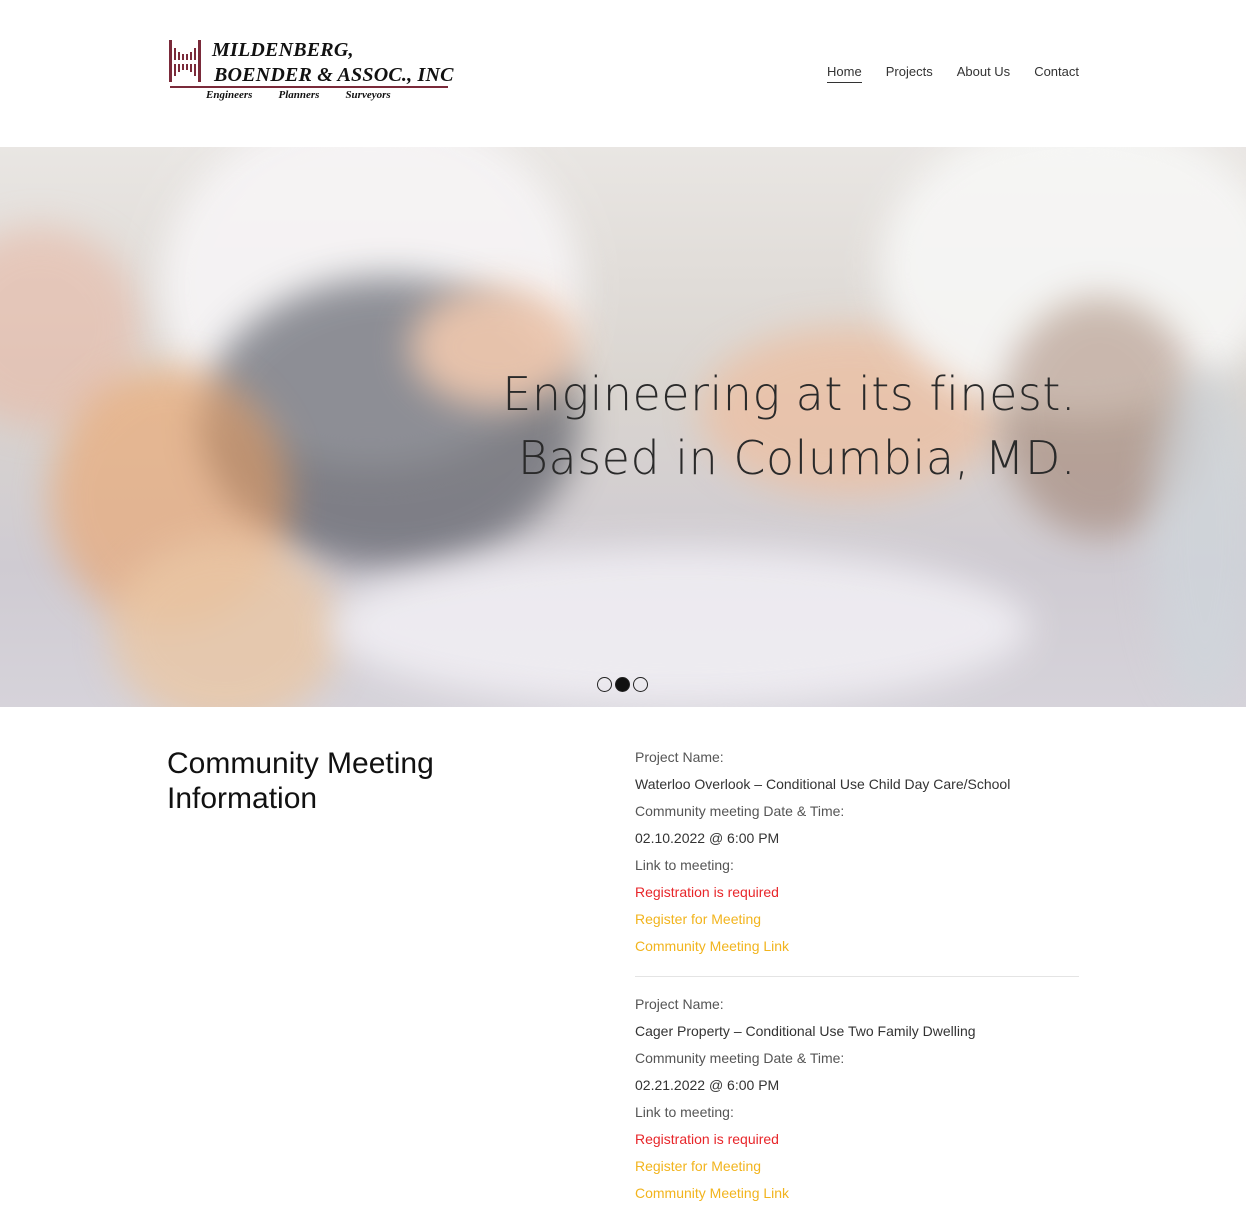 This screenshot has height=1226, width=1246. I want to click on date-value: 02.21.2022 @ 6:00 PM, so click(707, 1085).